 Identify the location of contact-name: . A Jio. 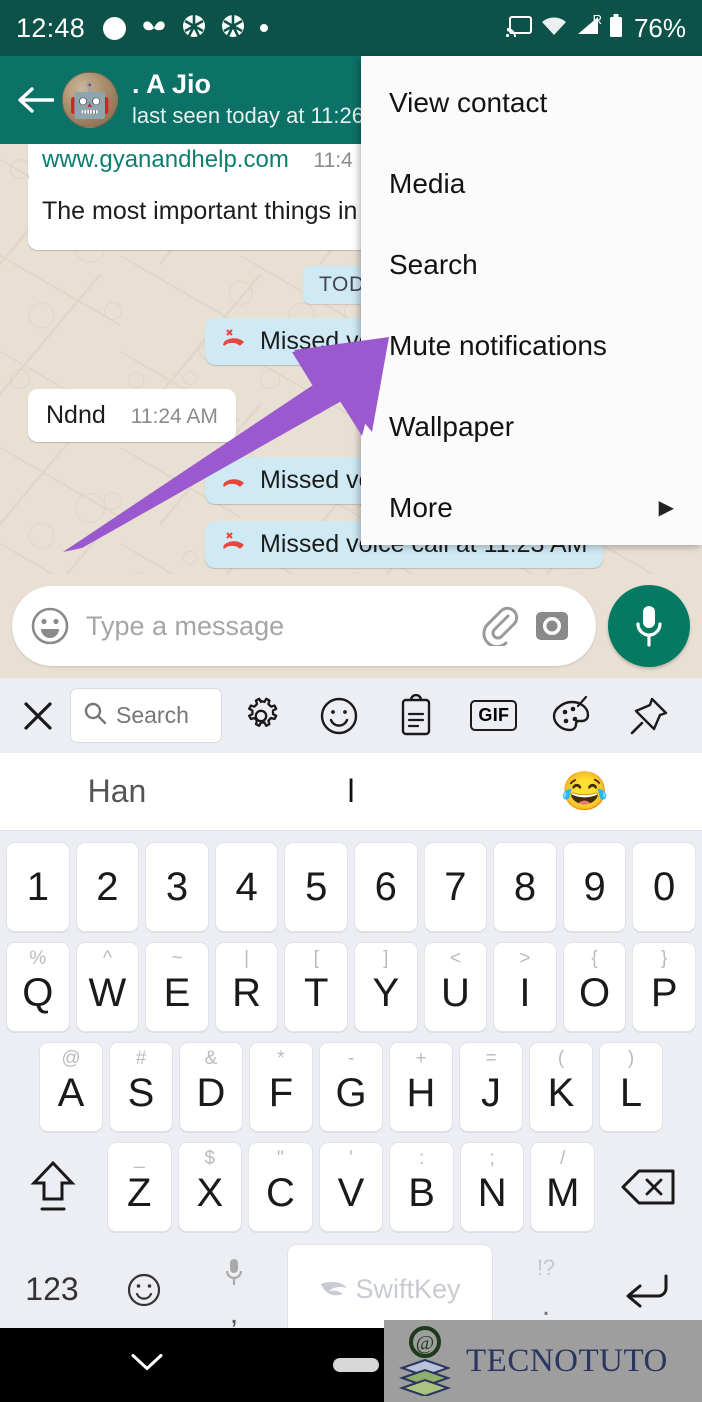
(172, 84).